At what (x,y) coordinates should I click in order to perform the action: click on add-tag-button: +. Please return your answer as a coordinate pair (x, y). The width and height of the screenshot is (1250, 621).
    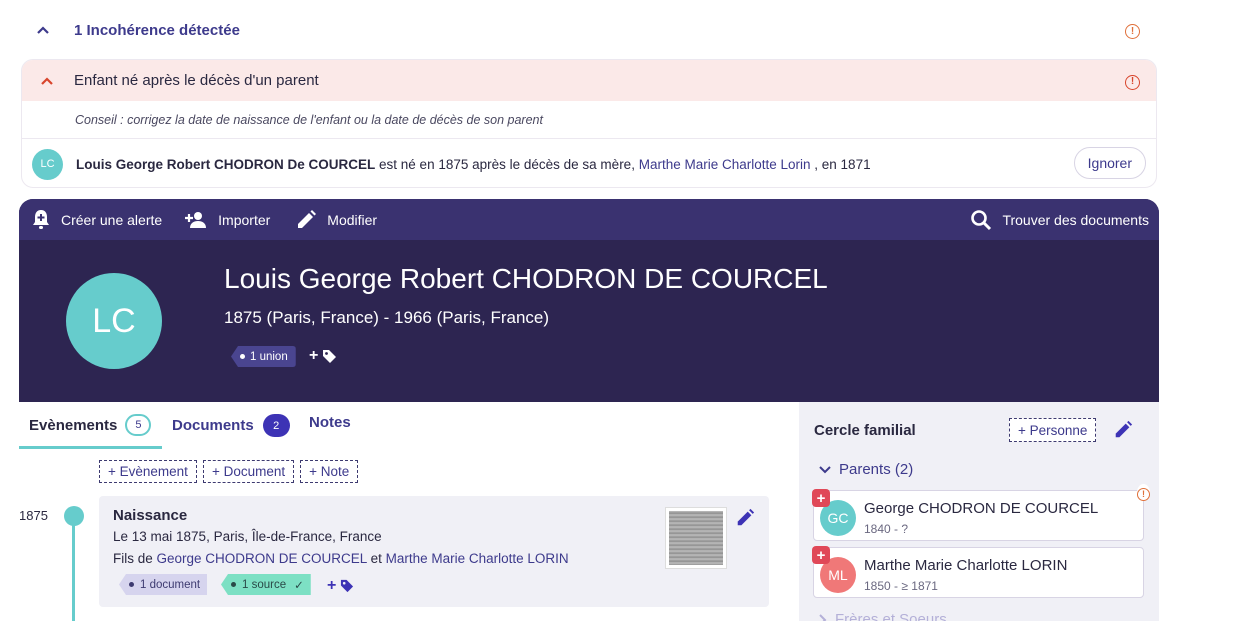
    Looking at the image, I should click on (323, 356).